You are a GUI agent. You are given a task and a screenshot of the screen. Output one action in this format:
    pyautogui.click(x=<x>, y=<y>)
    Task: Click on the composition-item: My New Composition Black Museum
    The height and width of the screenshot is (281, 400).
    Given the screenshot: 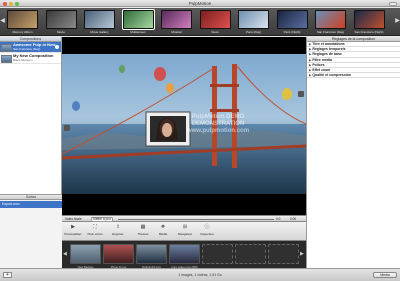 What is the action you would take?
    pyautogui.click(x=30, y=58)
    